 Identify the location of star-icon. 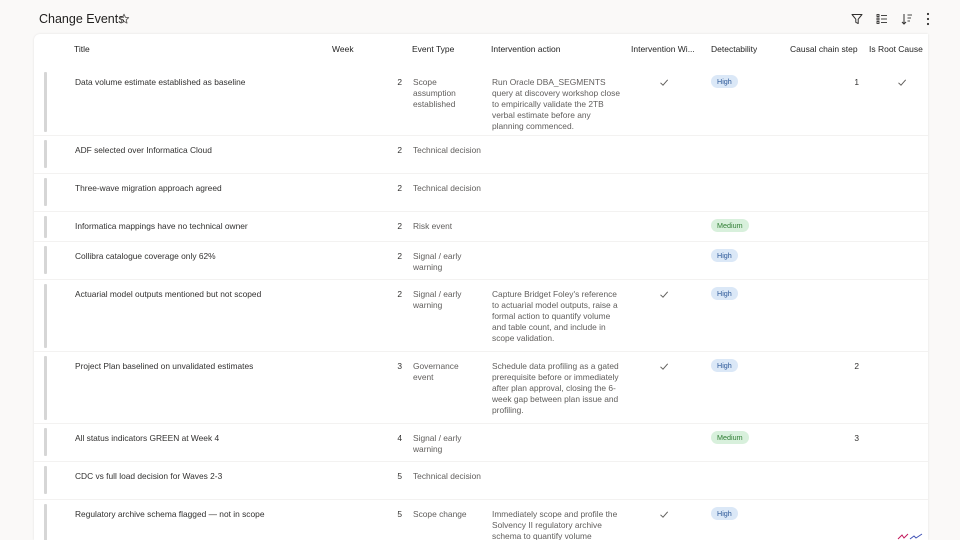
(124, 19).